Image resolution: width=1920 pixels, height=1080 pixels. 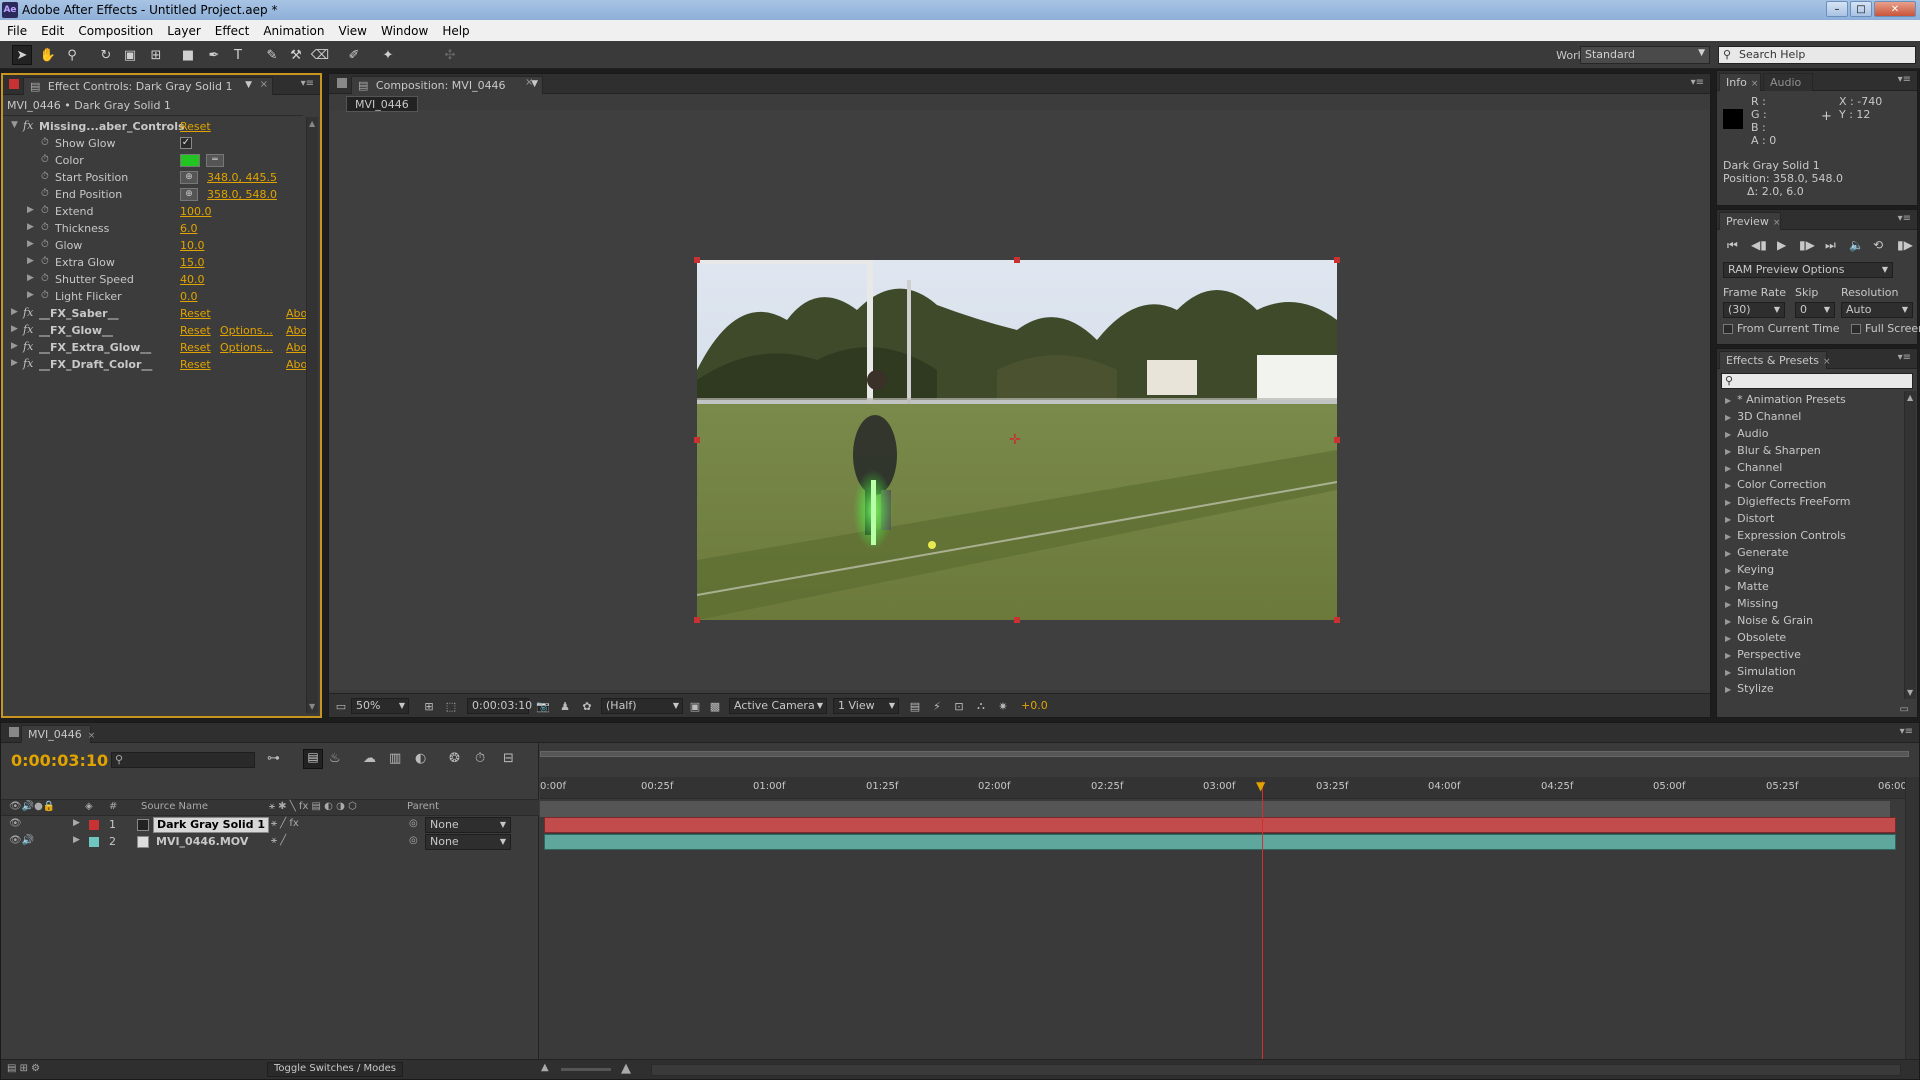 I want to click on selection-tool-icon: ➤, so click(x=22, y=55).